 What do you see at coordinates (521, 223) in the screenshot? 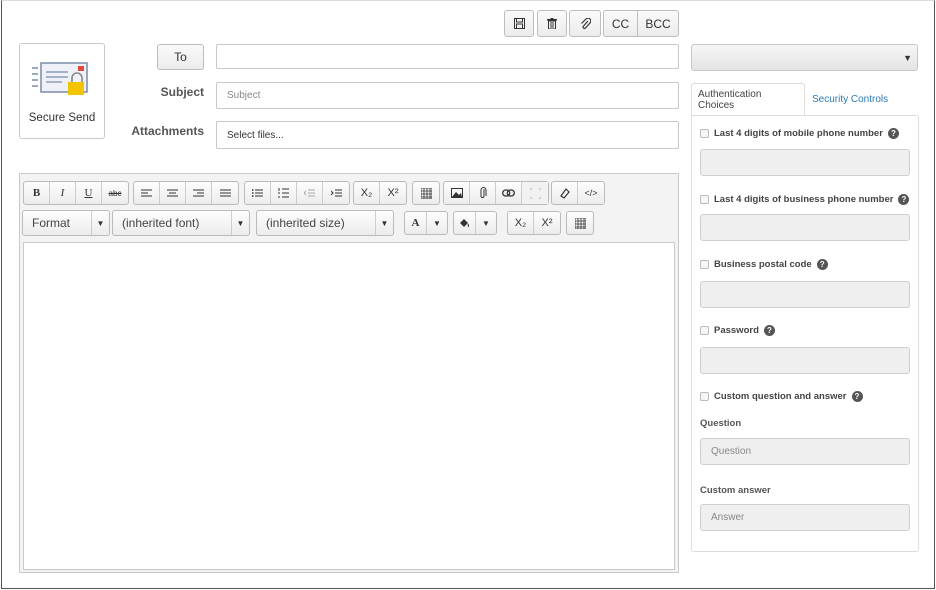
I see `subscript-button-2: X₂` at bounding box center [521, 223].